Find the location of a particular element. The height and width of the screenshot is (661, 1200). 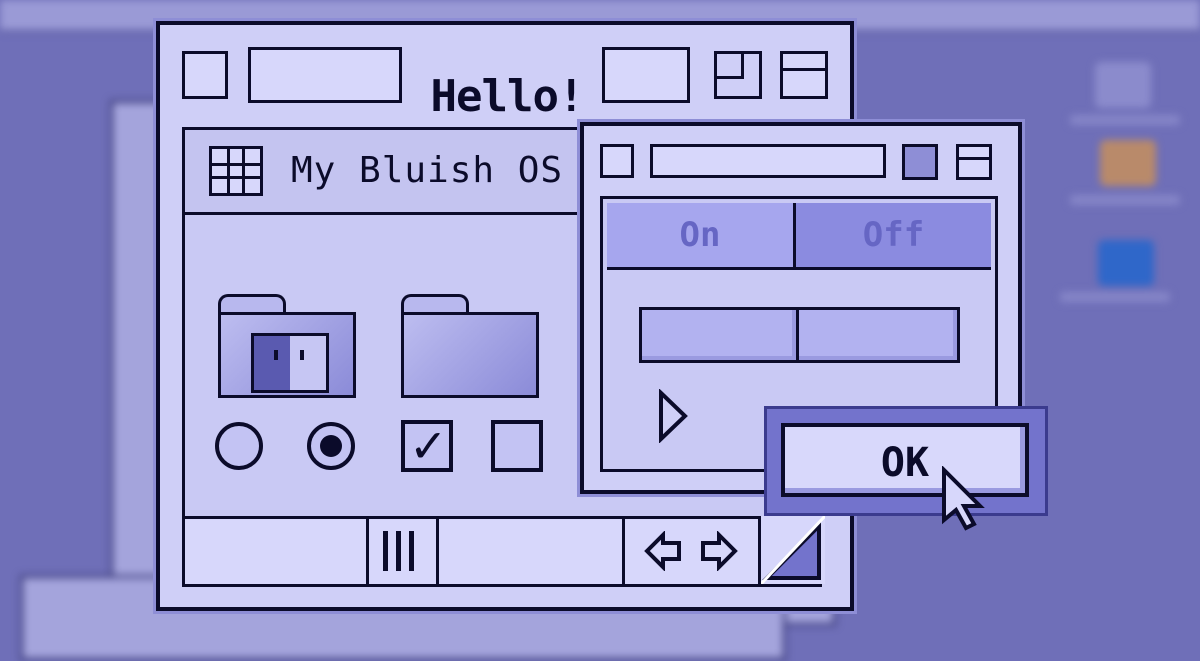

ok-button-label: OK is located at coordinates (905, 463).